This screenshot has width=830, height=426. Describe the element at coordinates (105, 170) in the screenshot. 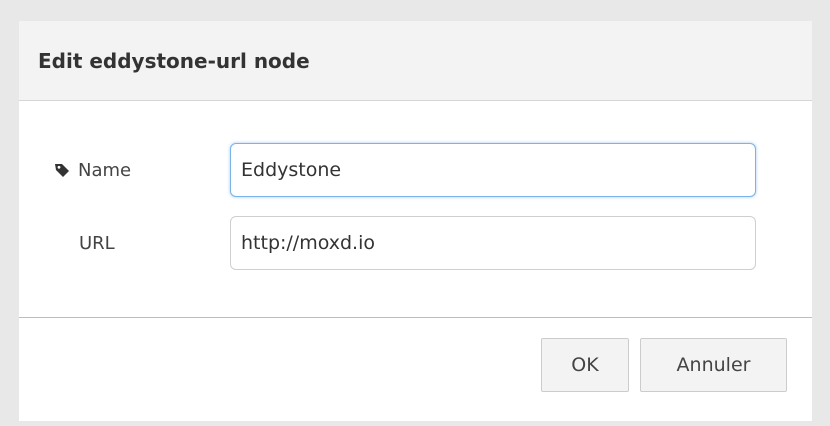

I see `name-label-text: Name` at that location.